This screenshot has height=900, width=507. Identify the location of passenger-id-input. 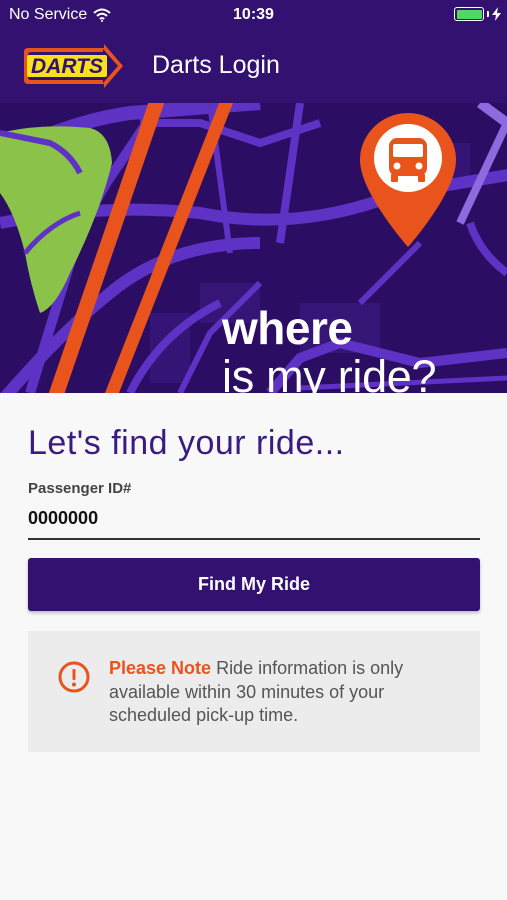
(254, 519).